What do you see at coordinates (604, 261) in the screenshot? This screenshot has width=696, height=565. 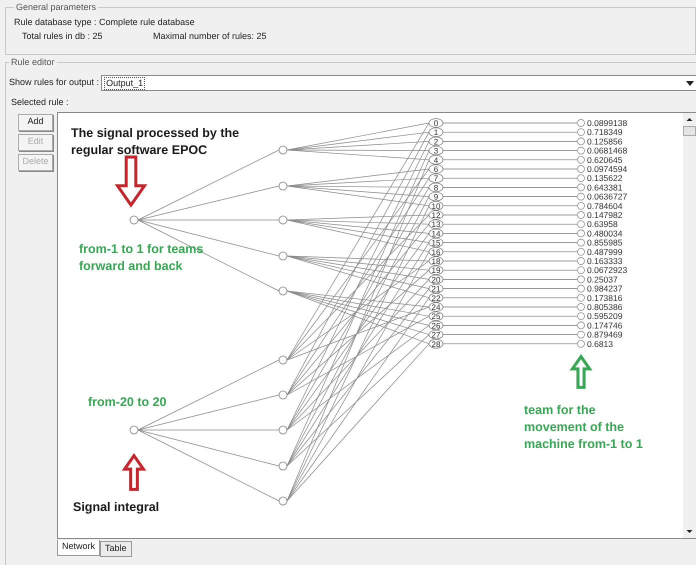 I see `output-value: 0.163333` at bounding box center [604, 261].